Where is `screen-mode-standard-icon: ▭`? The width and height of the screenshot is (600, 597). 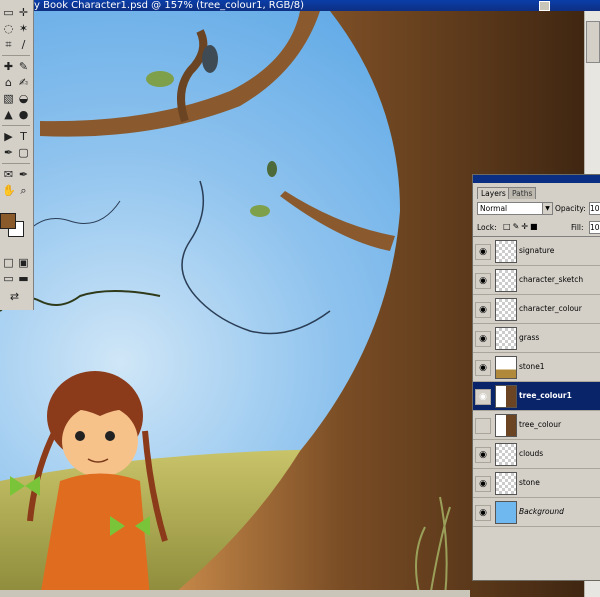 screen-mode-standard-icon: ▭ is located at coordinates (8, 278).